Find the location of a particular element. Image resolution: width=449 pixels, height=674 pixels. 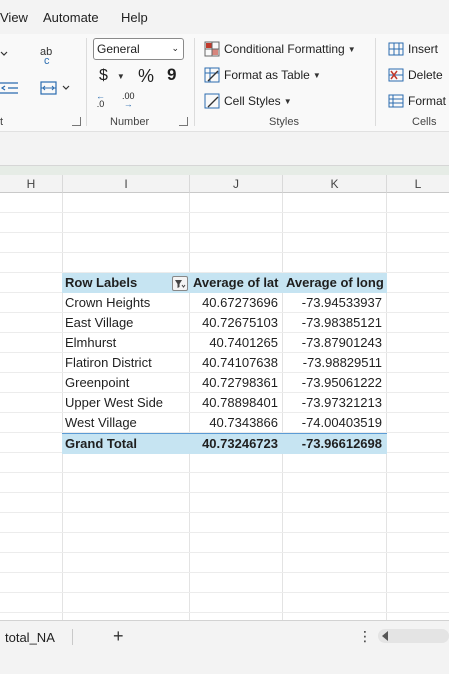

increase-decimal-button: ← .0 is located at coordinates (100, 100).